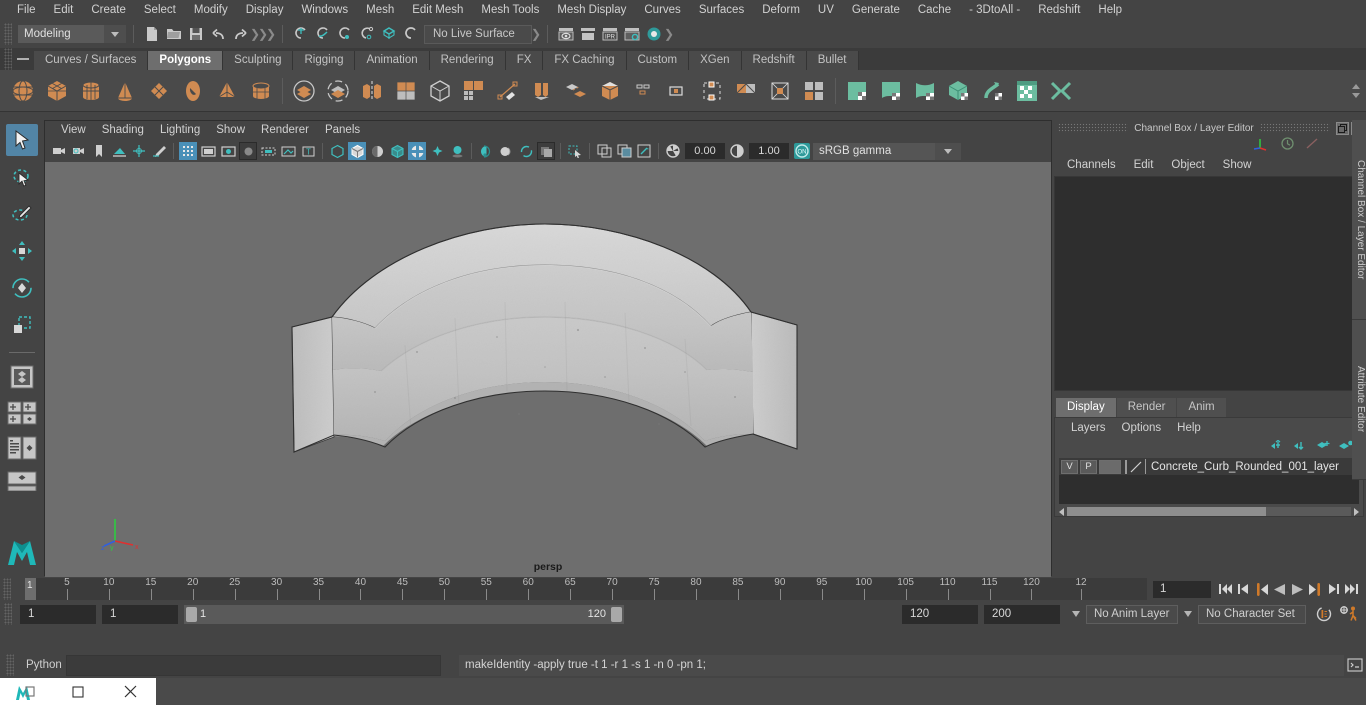 This screenshot has height=705, width=1366. I want to click on color-management-toggle-icon: ON, so click(802, 151).